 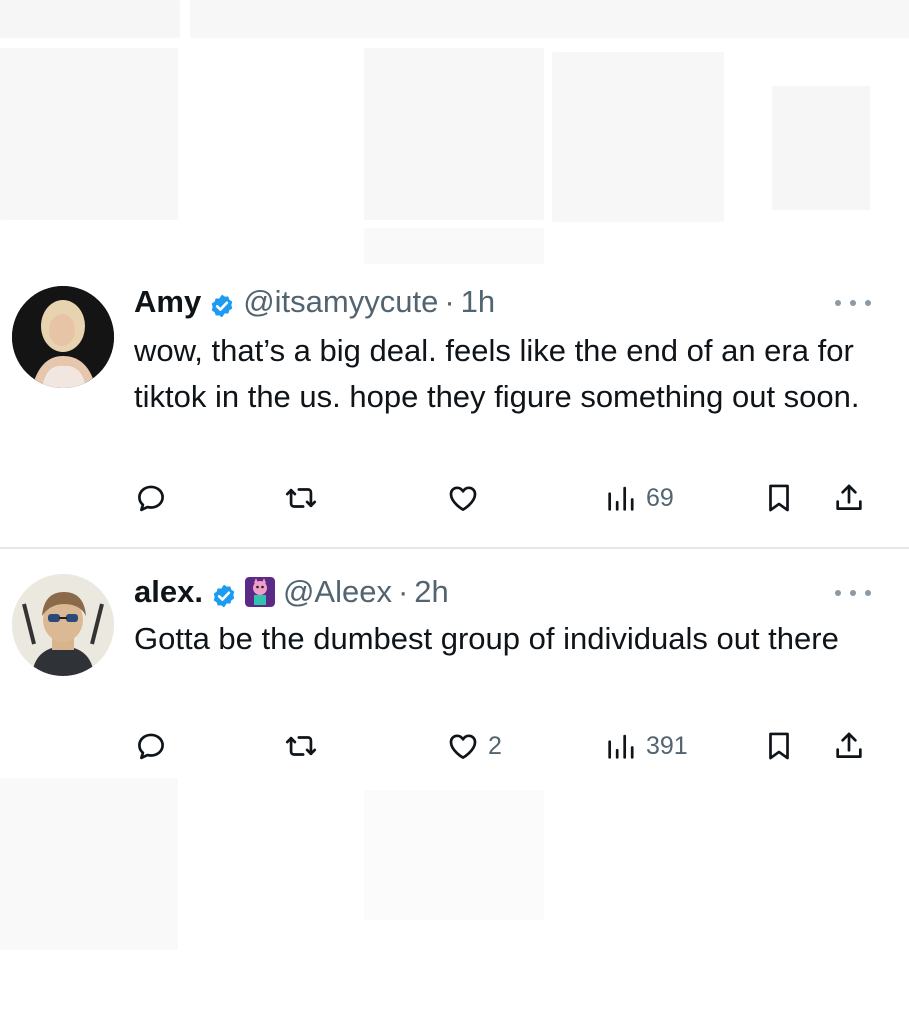 I want to click on like-button, so click(x=467, y=498).